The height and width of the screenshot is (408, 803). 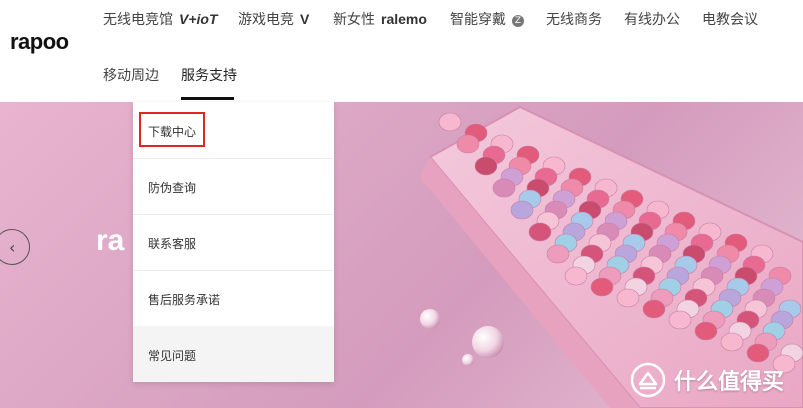 I want to click on dropdown-item-label: 售后服务承诺, so click(x=184, y=300).